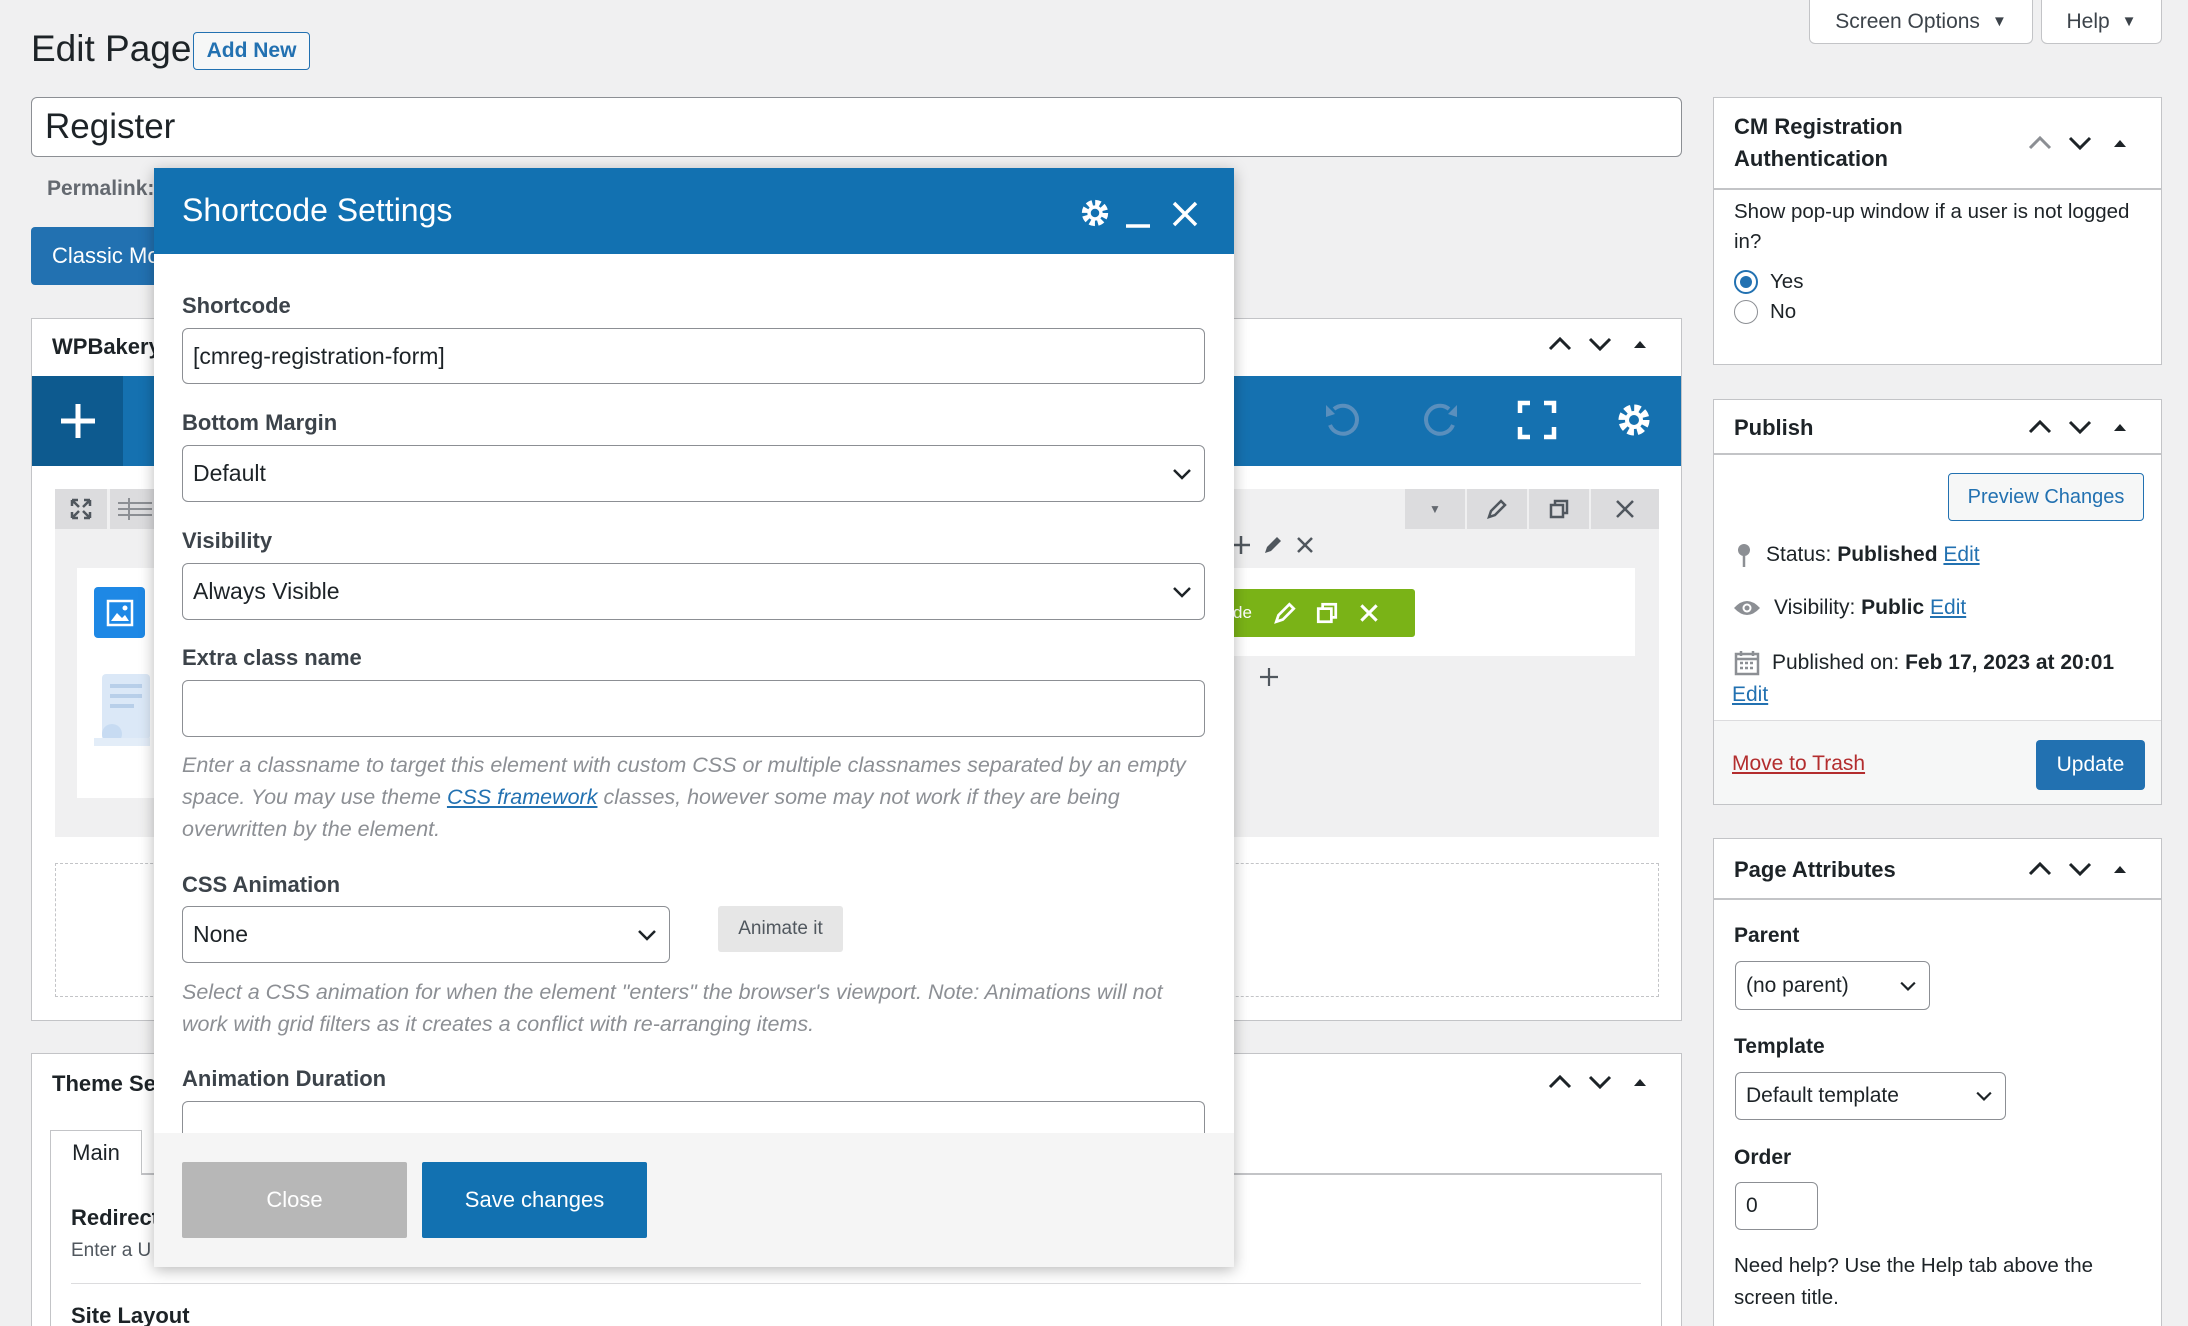 The height and width of the screenshot is (1326, 2188). What do you see at coordinates (693, 473) in the screenshot?
I see `bottom-margin-select: Default` at bounding box center [693, 473].